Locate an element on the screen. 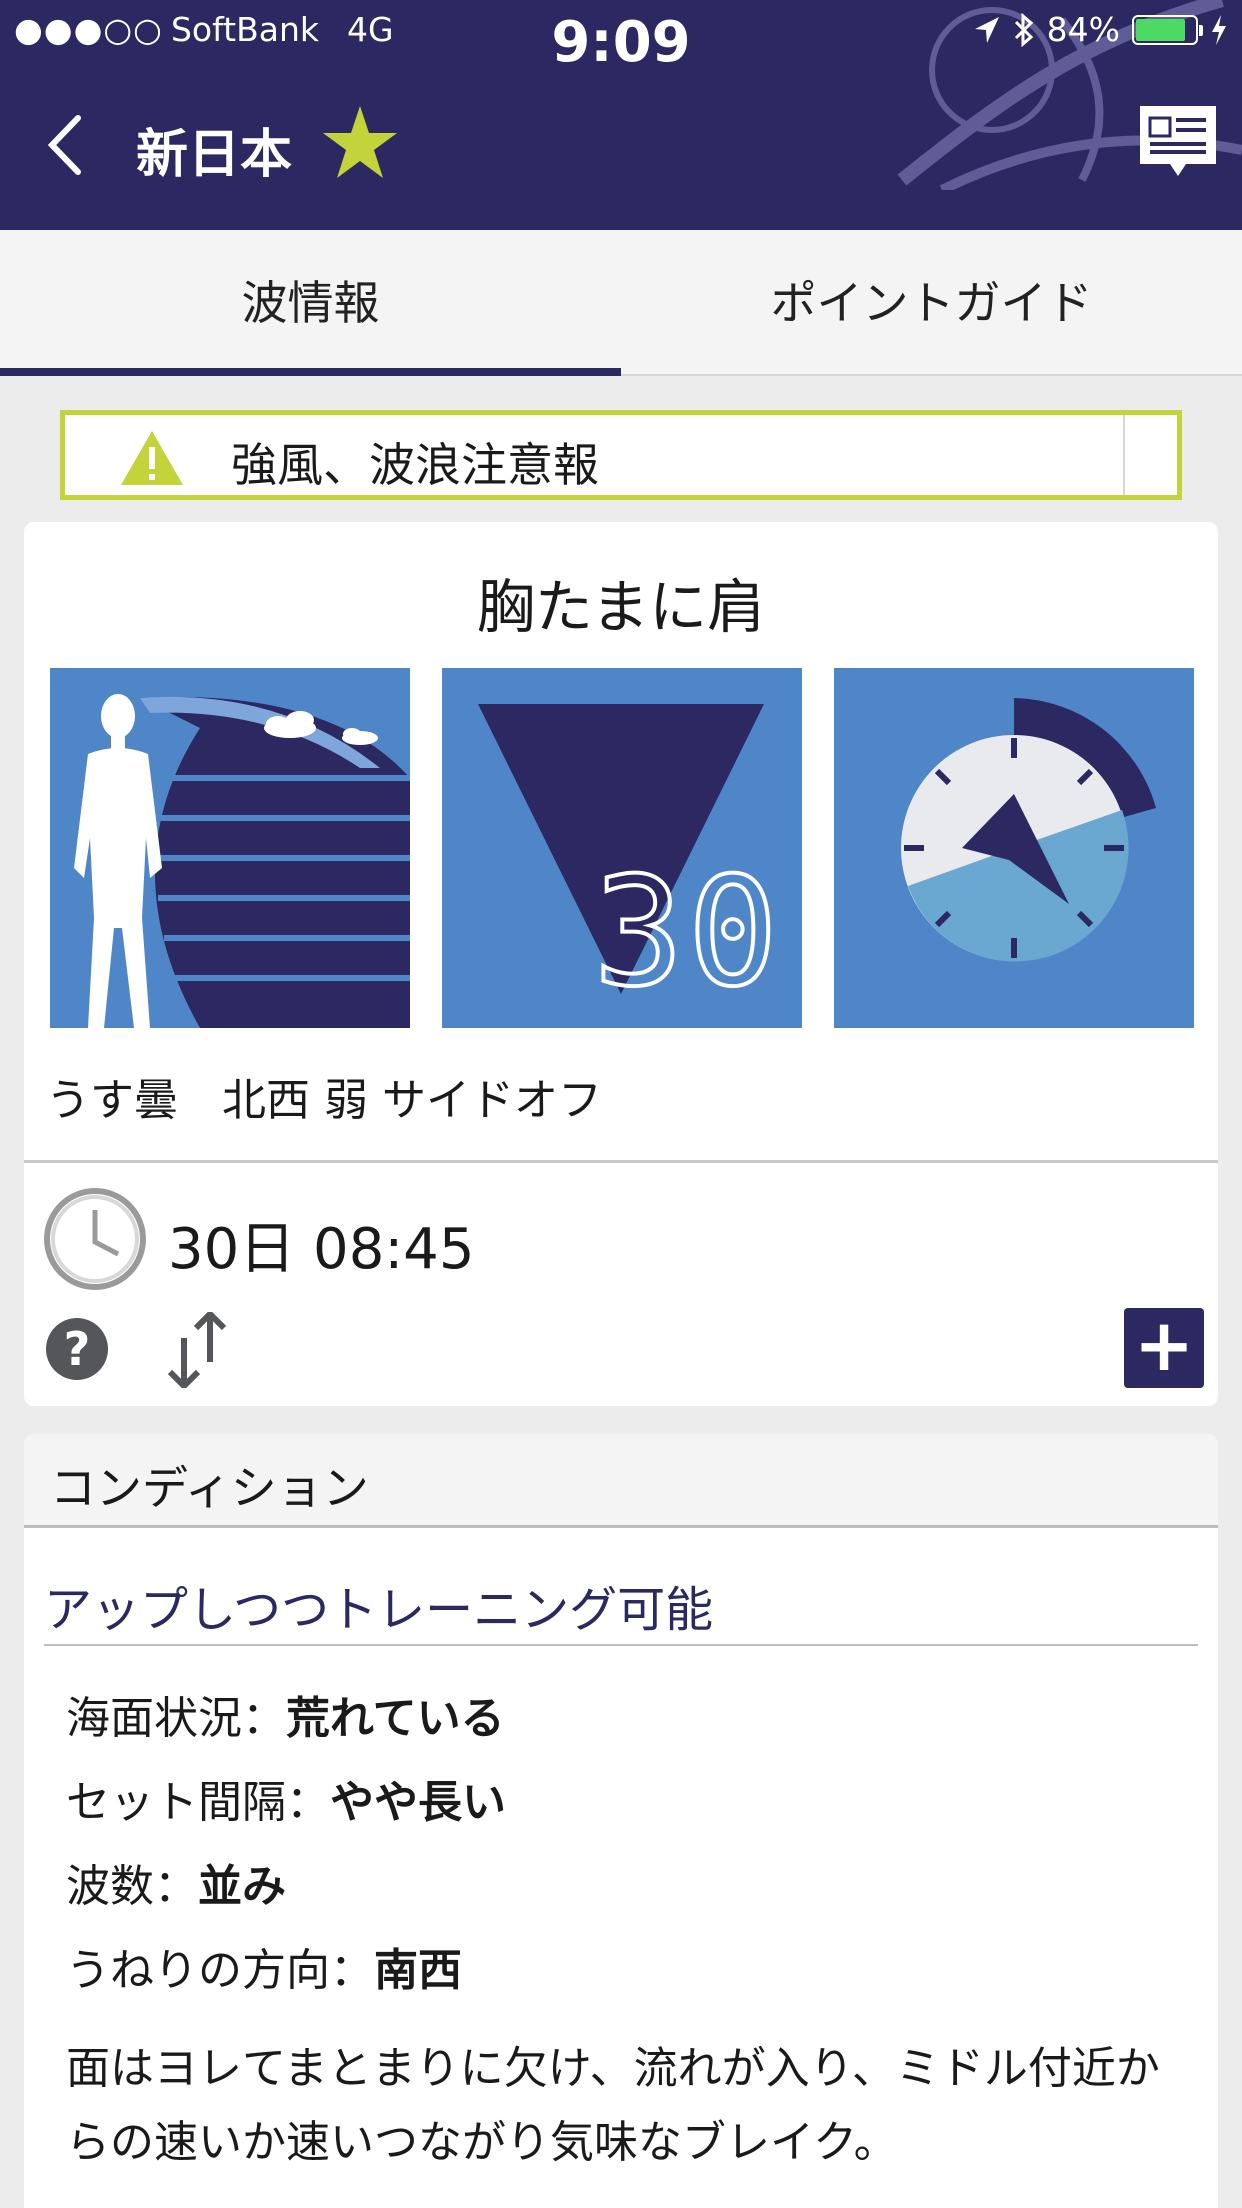 Image resolution: width=1242 pixels, height=2208 pixels. warning-icon is located at coordinates (152, 458).